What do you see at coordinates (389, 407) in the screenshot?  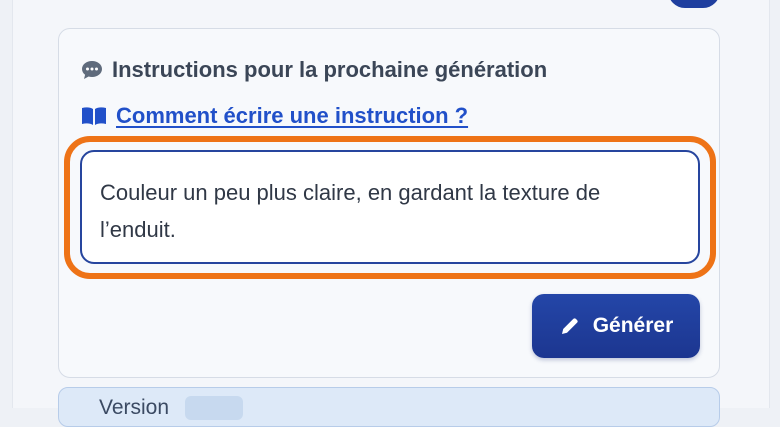 I see `info-box: Version` at bounding box center [389, 407].